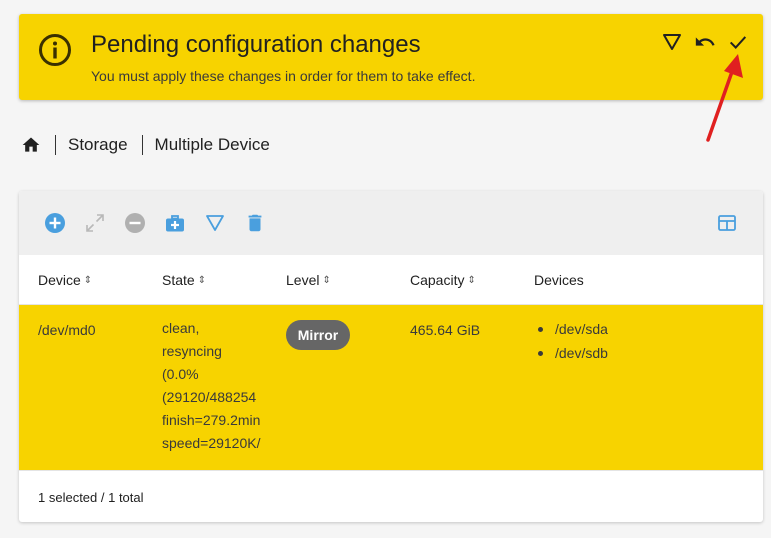 The height and width of the screenshot is (538, 771). I want to click on column-header-state: State ⇕, so click(184, 280).